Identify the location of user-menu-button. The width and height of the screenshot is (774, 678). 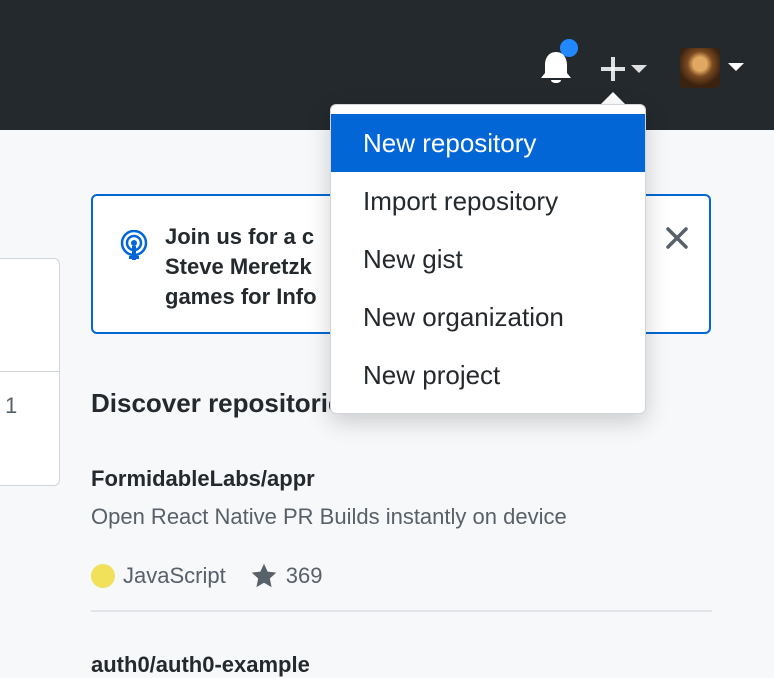
(712, 68).